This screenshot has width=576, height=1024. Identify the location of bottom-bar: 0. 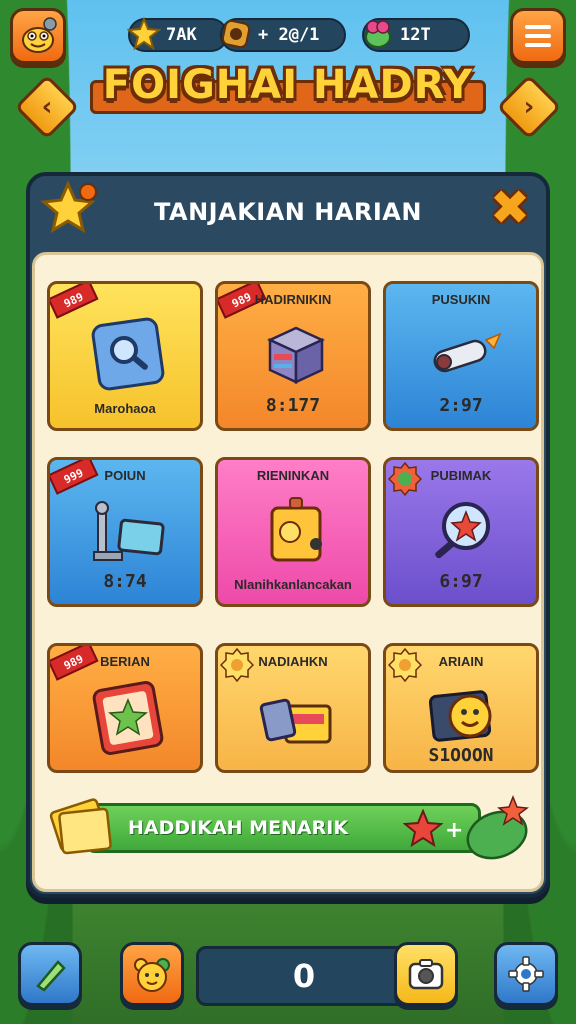
(288, 975).